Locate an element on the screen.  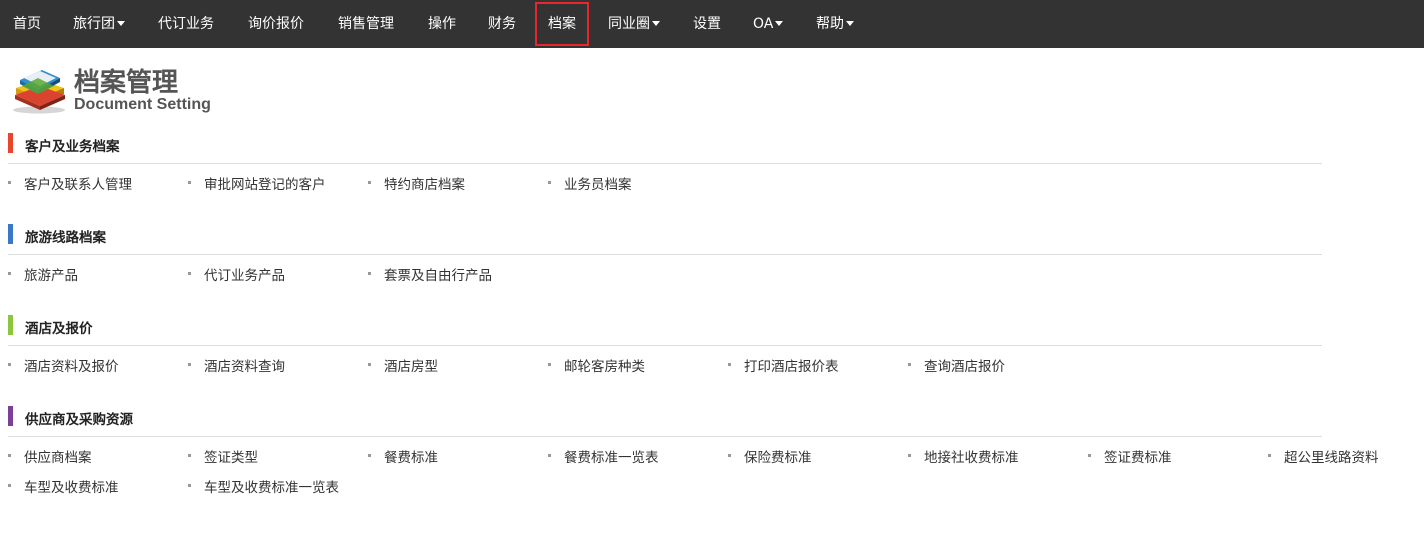
nav-finance: 财务 is located at coordinates (502, 24).